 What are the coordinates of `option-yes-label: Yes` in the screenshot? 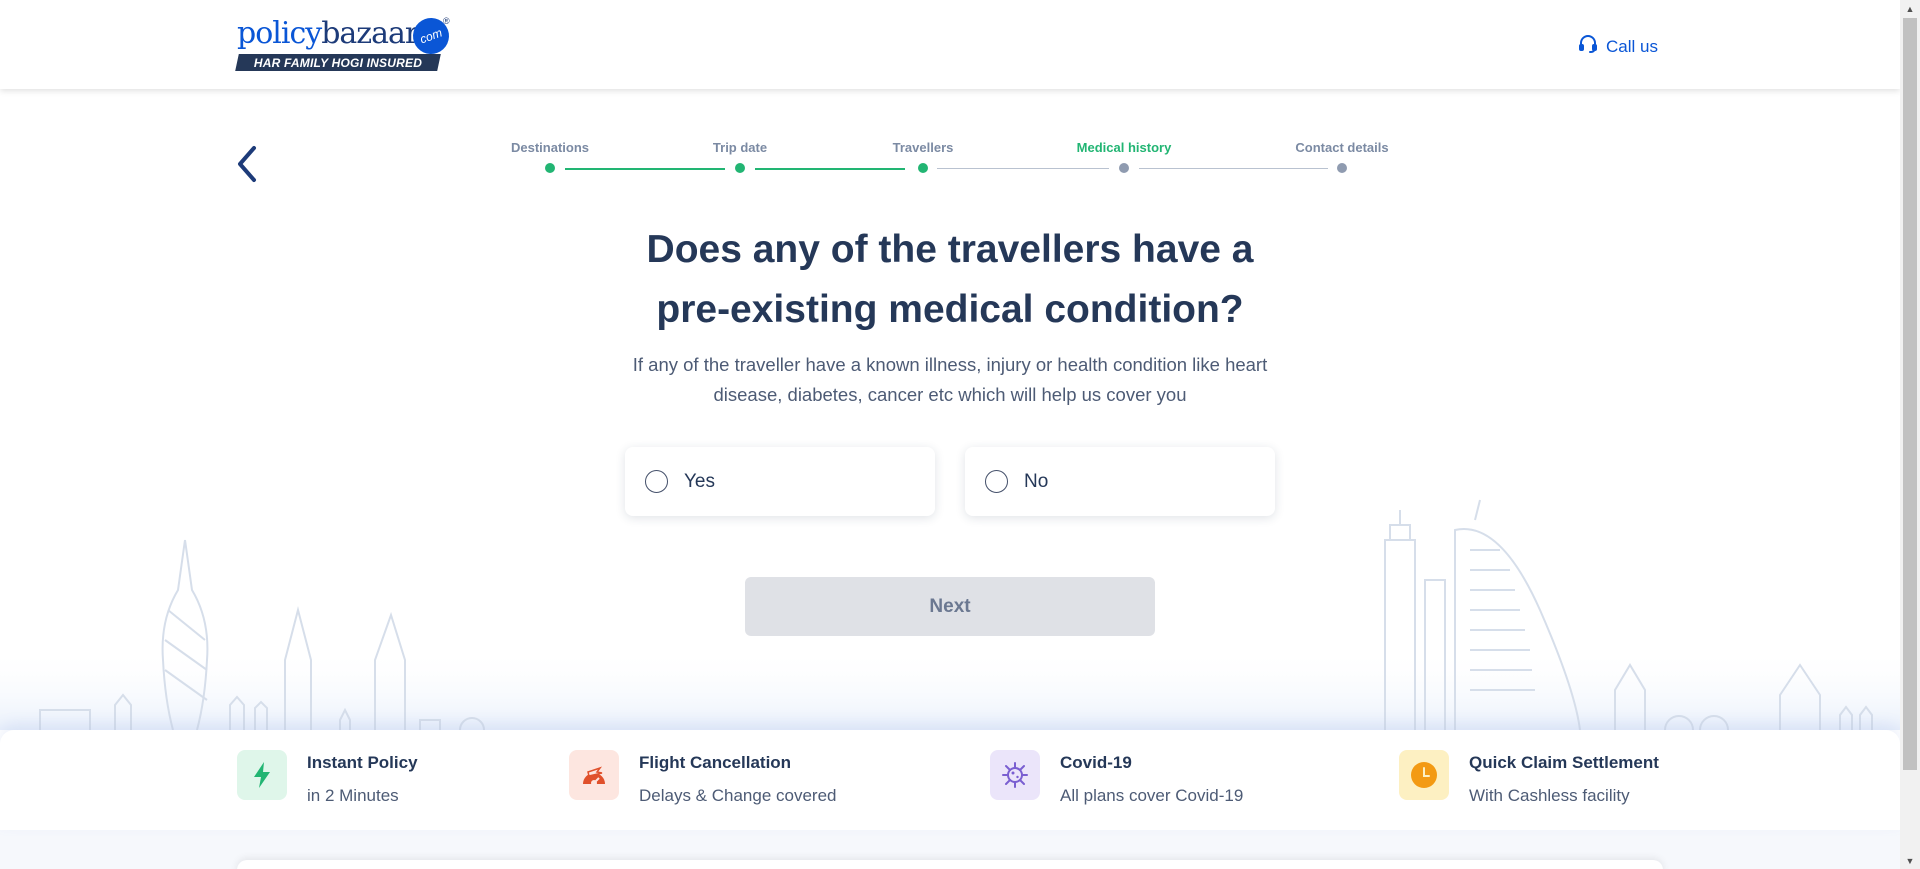 It's located at (699, 481).